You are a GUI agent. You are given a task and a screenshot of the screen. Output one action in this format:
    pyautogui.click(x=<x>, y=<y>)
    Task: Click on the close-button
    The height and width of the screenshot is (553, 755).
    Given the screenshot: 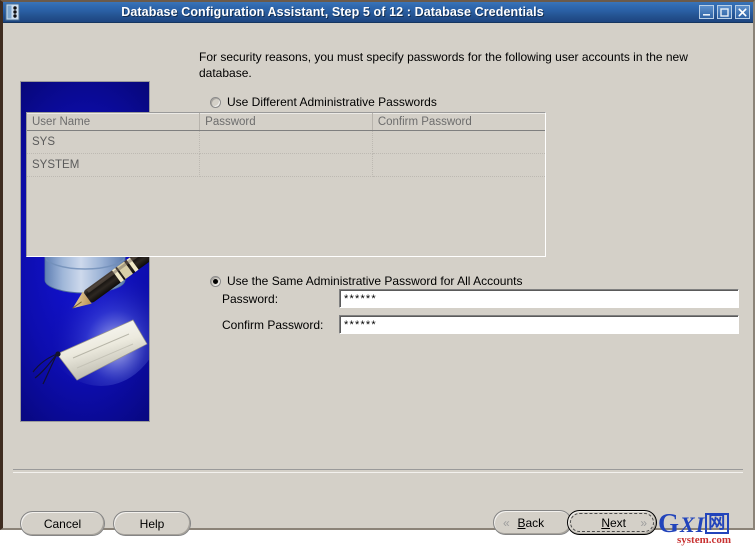 What is the action you would take?
    pyautogui.click(x=742, y=12)
    